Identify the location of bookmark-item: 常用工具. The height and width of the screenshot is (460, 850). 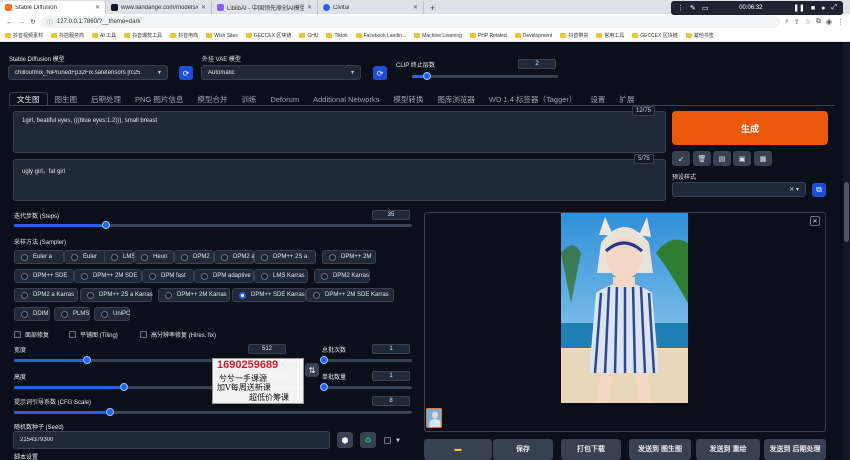
(610, 35).